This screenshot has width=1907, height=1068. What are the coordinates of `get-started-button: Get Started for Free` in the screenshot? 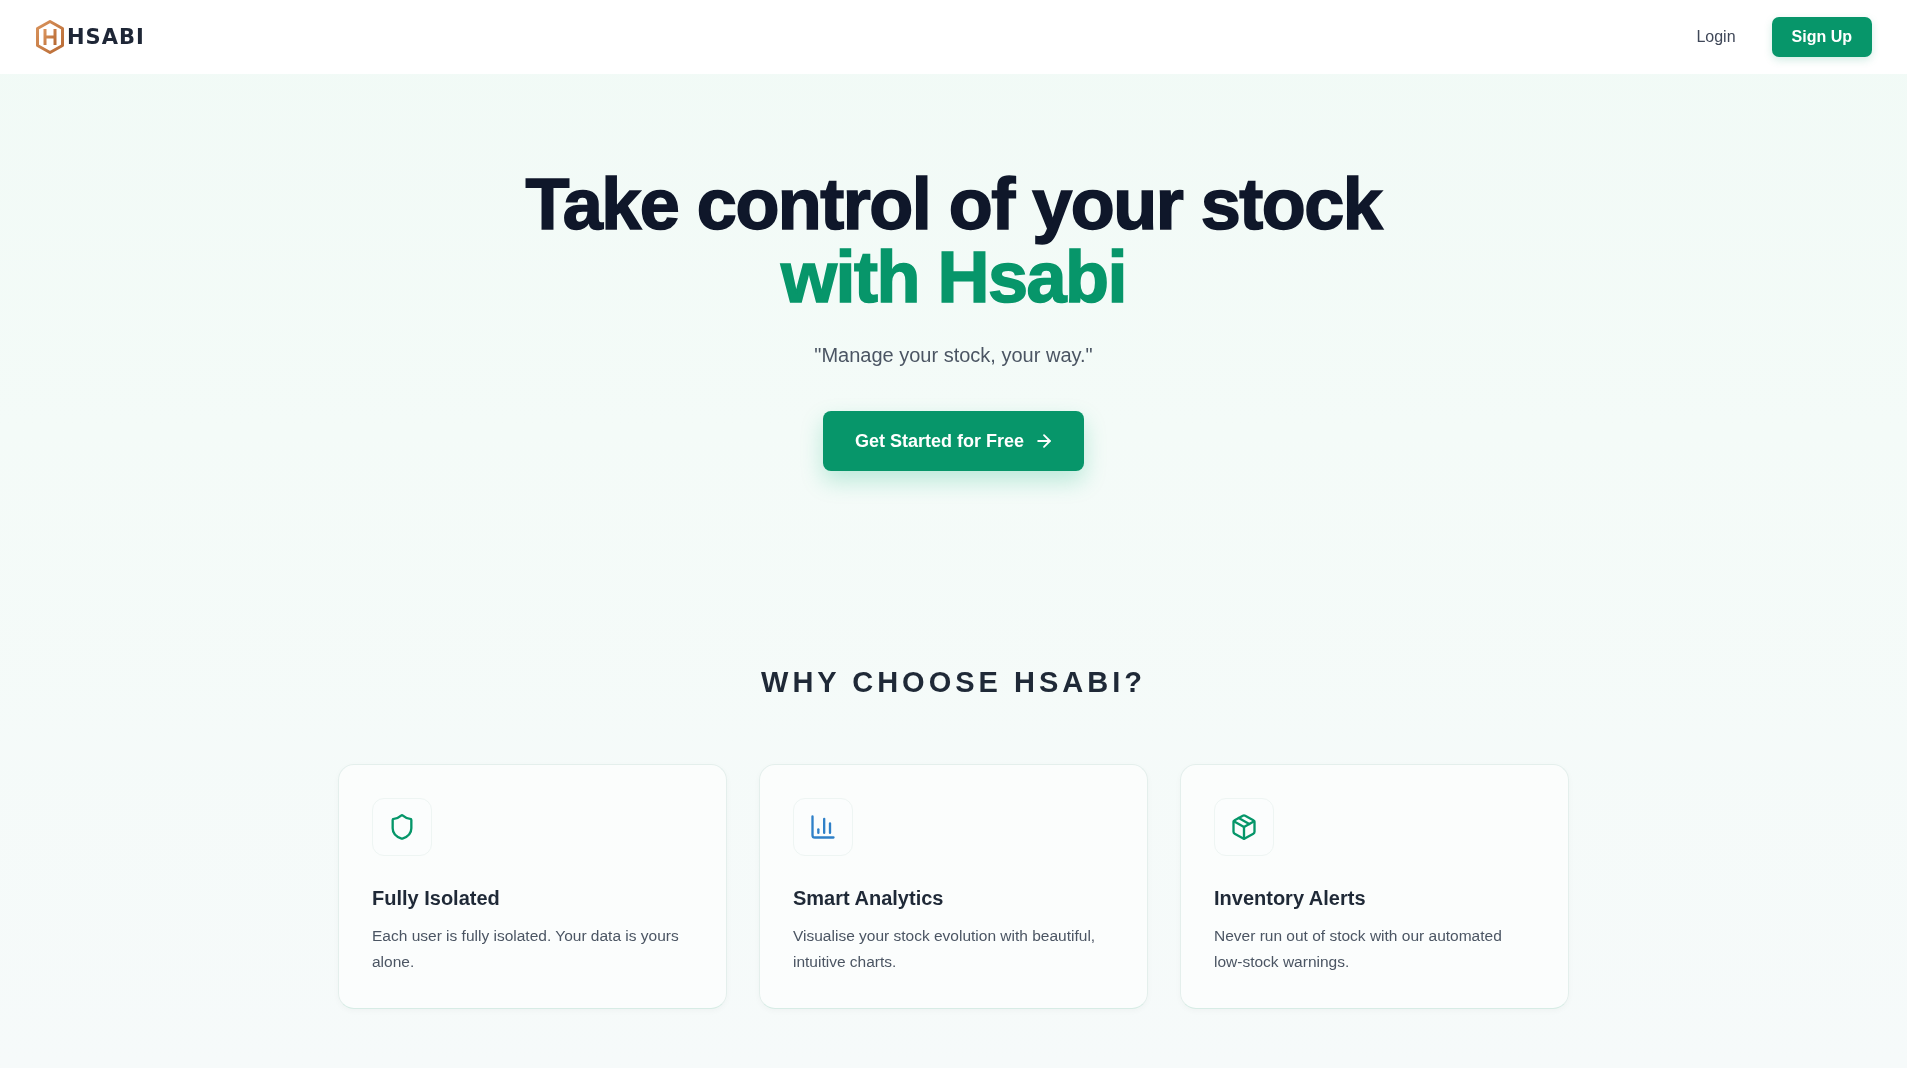 It's located at (953, 441).